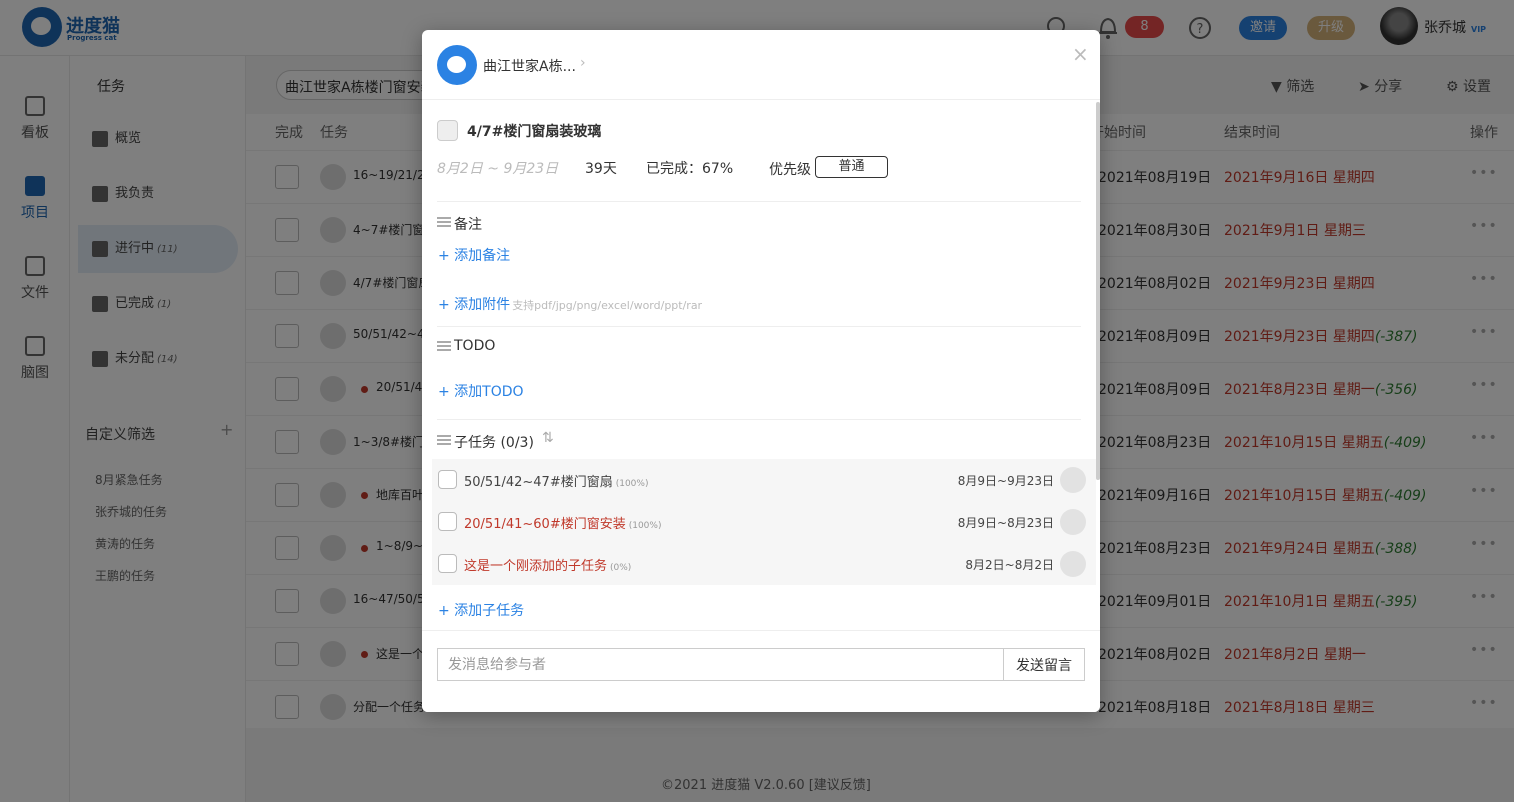 This screenshot has width=1514, height=802. Describe the element at coordinates (607, 305) in the screenshot. I see `attachment-hint: 支持pdf/jpg/png/excel/word/ppt/rar` at that location.